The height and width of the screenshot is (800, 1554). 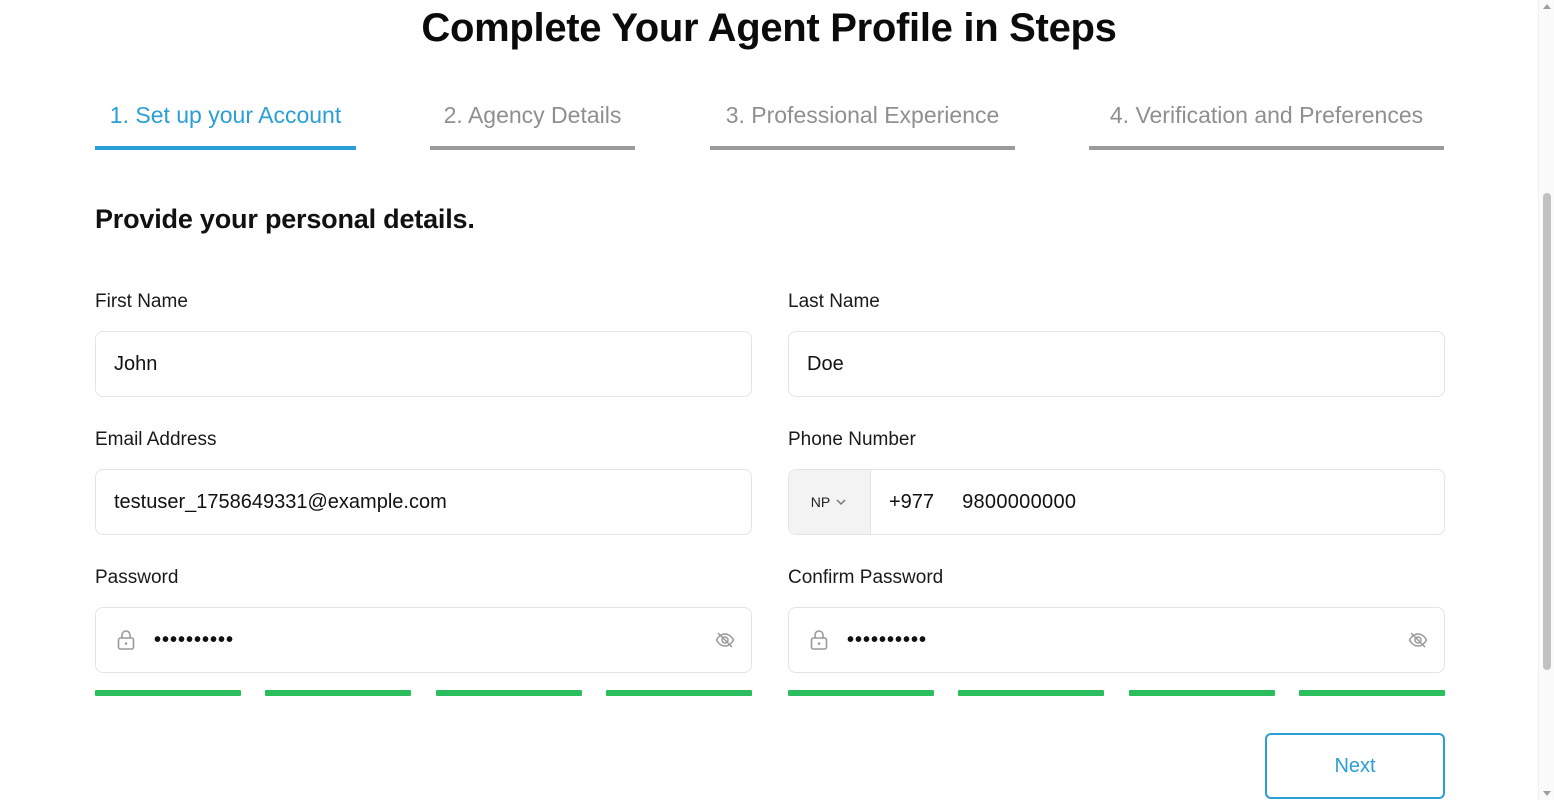 What do you see at coordinates (834, 301) in the screenshot?
I see `last-name-label: Last Name` at bounding box center [834, 301].